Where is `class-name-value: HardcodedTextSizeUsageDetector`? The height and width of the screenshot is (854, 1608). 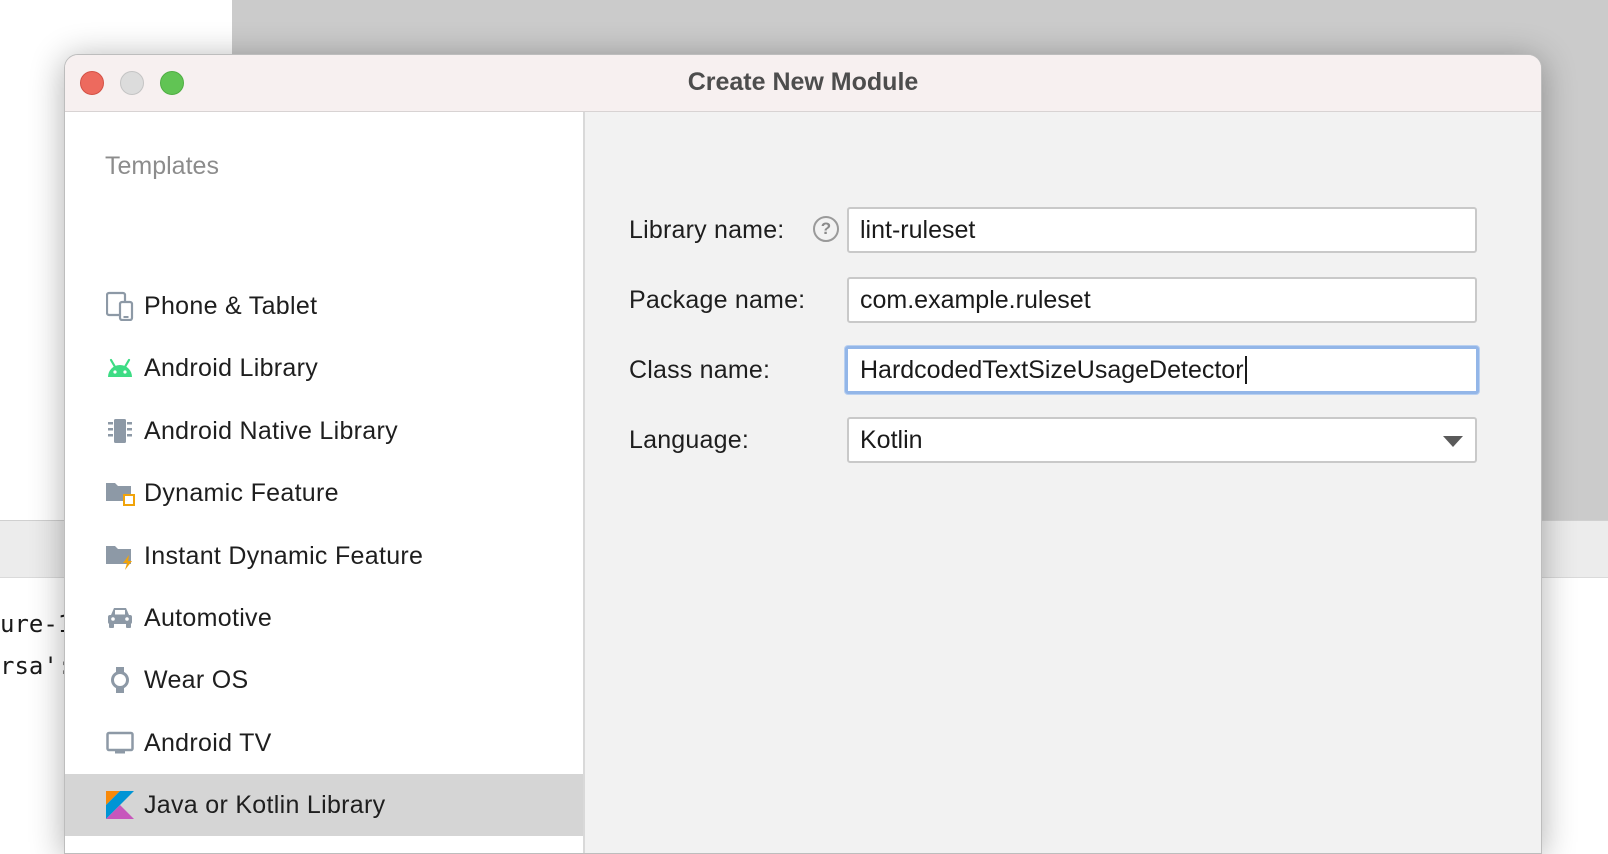
class-name-value: HardcodedTextSizeUsageDetector is located at coordinates (1052, 369).